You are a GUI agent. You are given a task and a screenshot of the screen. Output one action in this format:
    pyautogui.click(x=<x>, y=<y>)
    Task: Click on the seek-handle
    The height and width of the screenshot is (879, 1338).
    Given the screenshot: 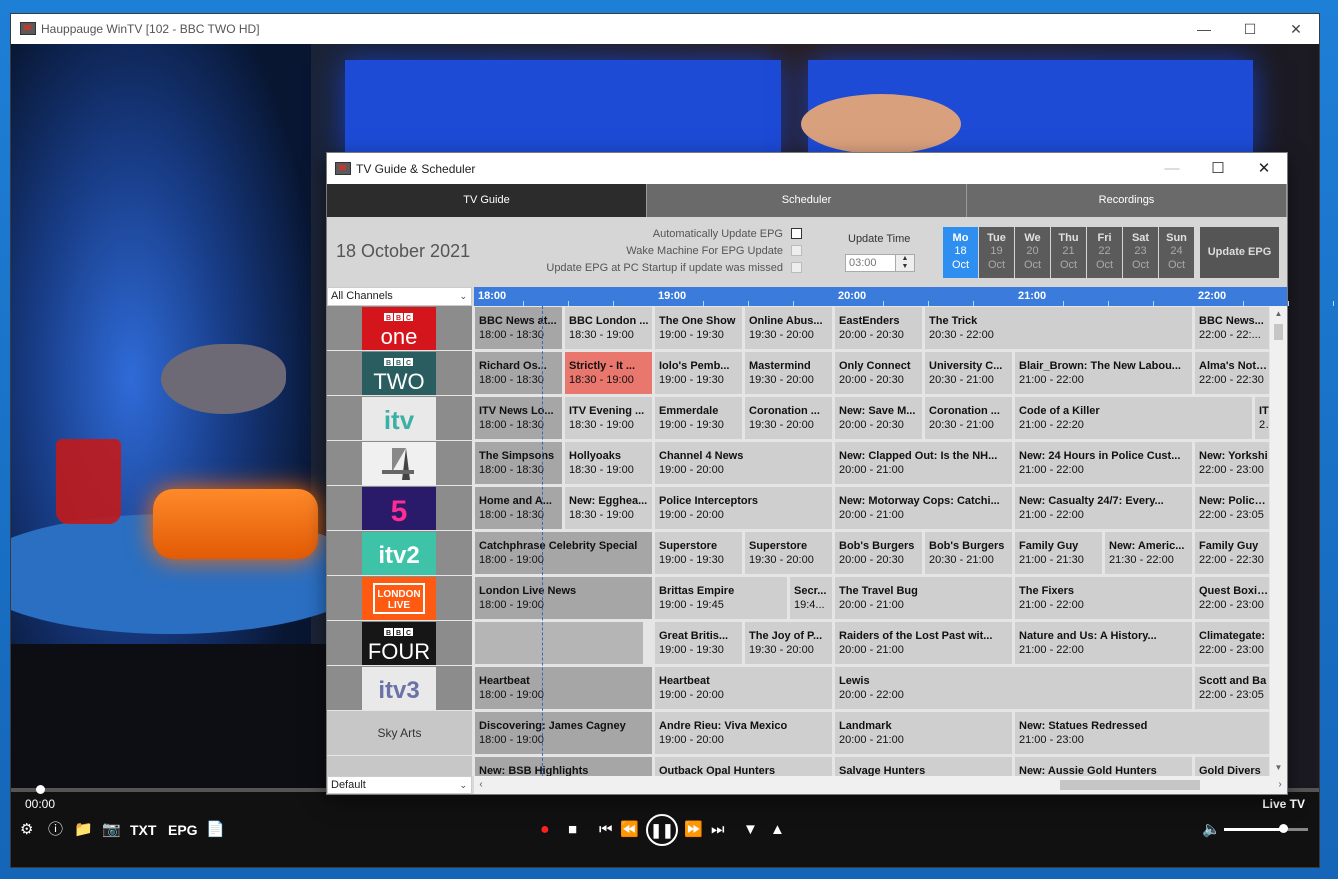 What is the action you would take?
    pyautogui.click(x=40, y=789)
    